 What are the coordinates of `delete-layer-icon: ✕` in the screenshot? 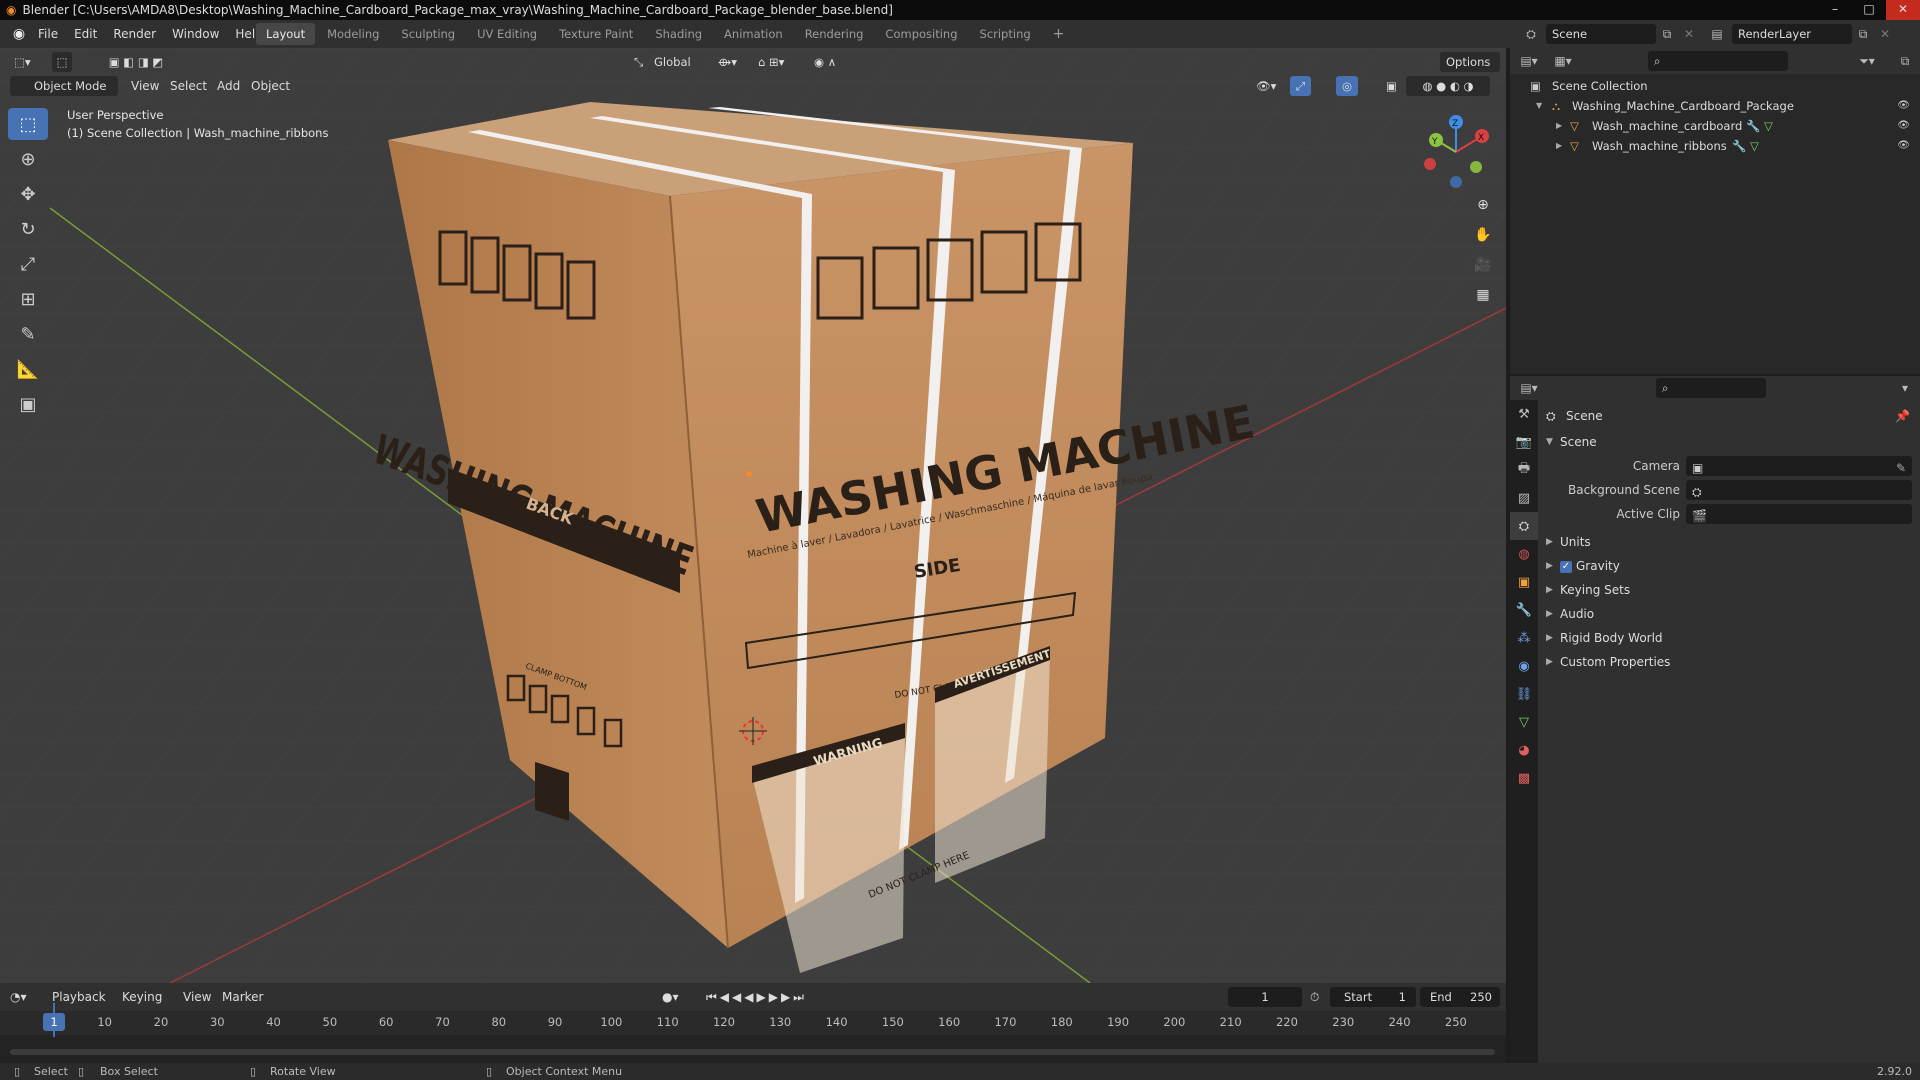 It's located at (1885, 34).